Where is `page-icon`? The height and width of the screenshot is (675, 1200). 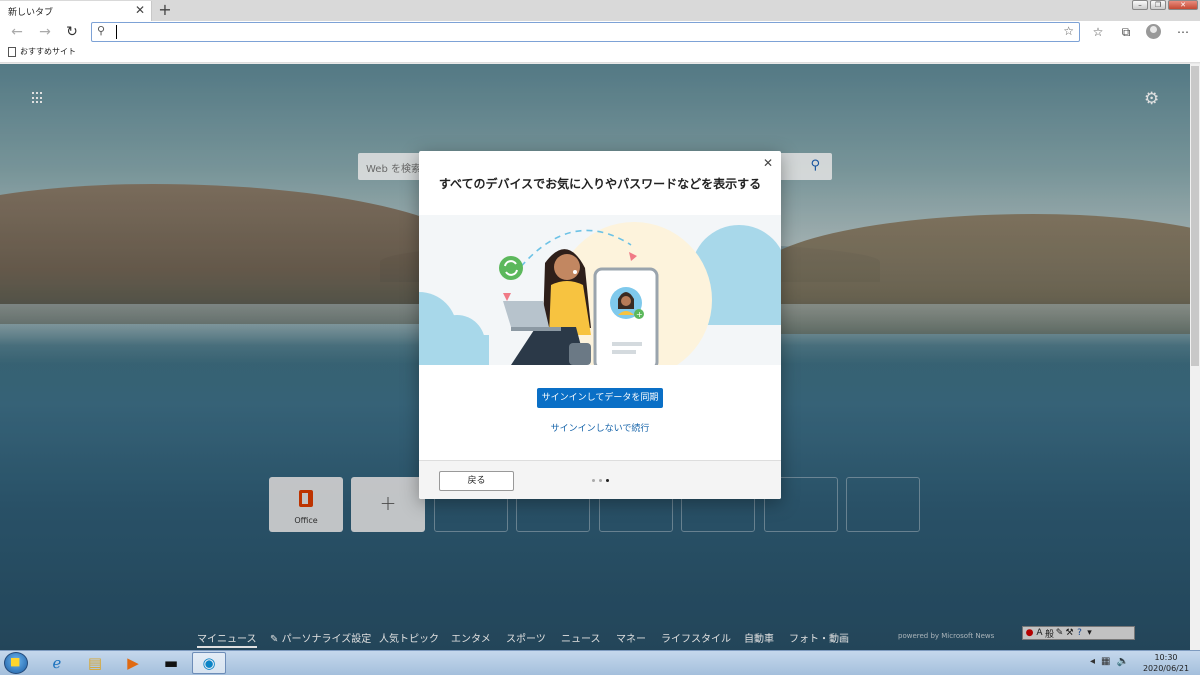
page-icon is located at coordinates (12, 51).